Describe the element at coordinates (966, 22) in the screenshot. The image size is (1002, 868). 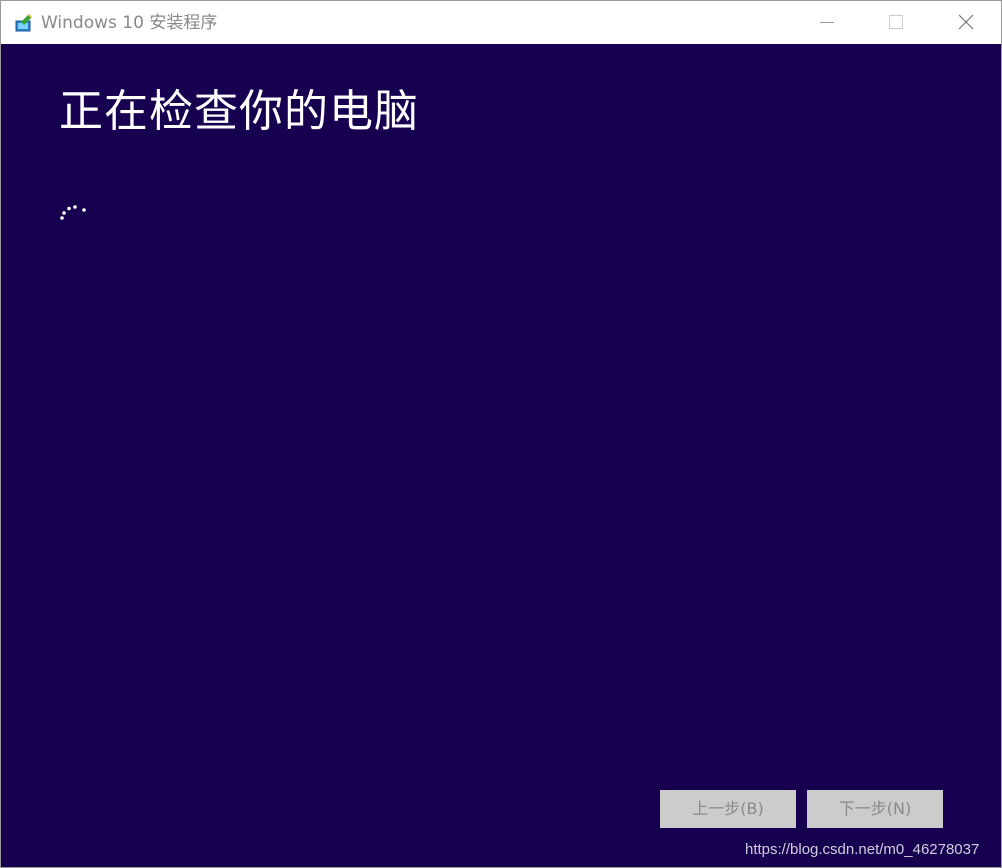
I see `close-button` at that location.